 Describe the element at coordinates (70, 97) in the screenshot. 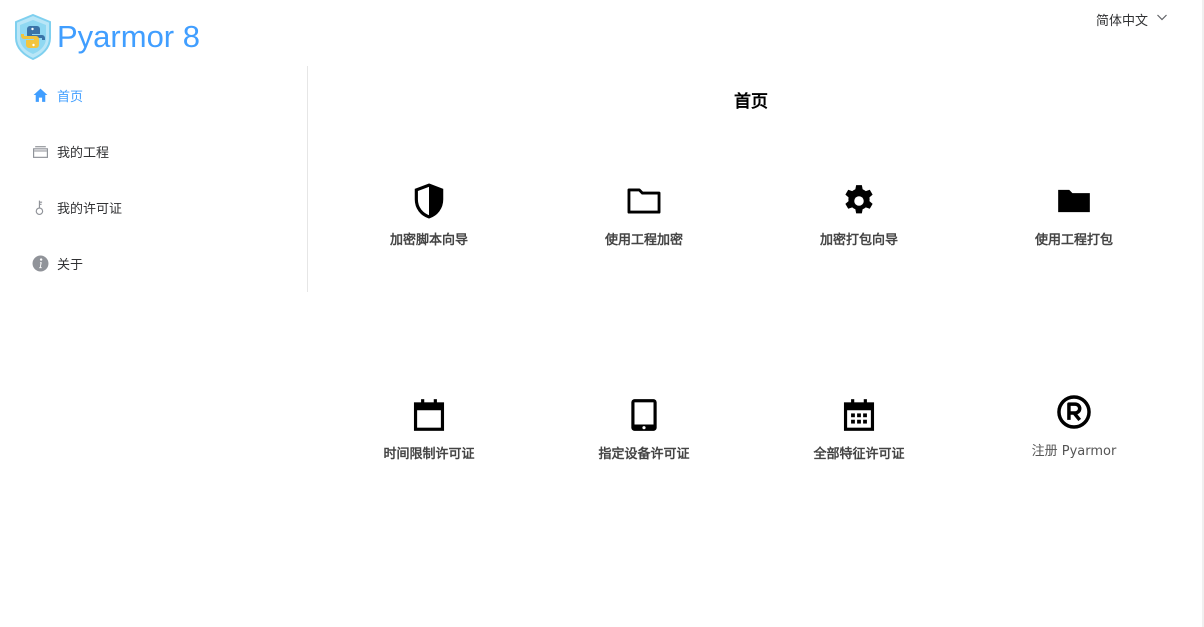

I see `sidebar-item-label: 首页` at that location.